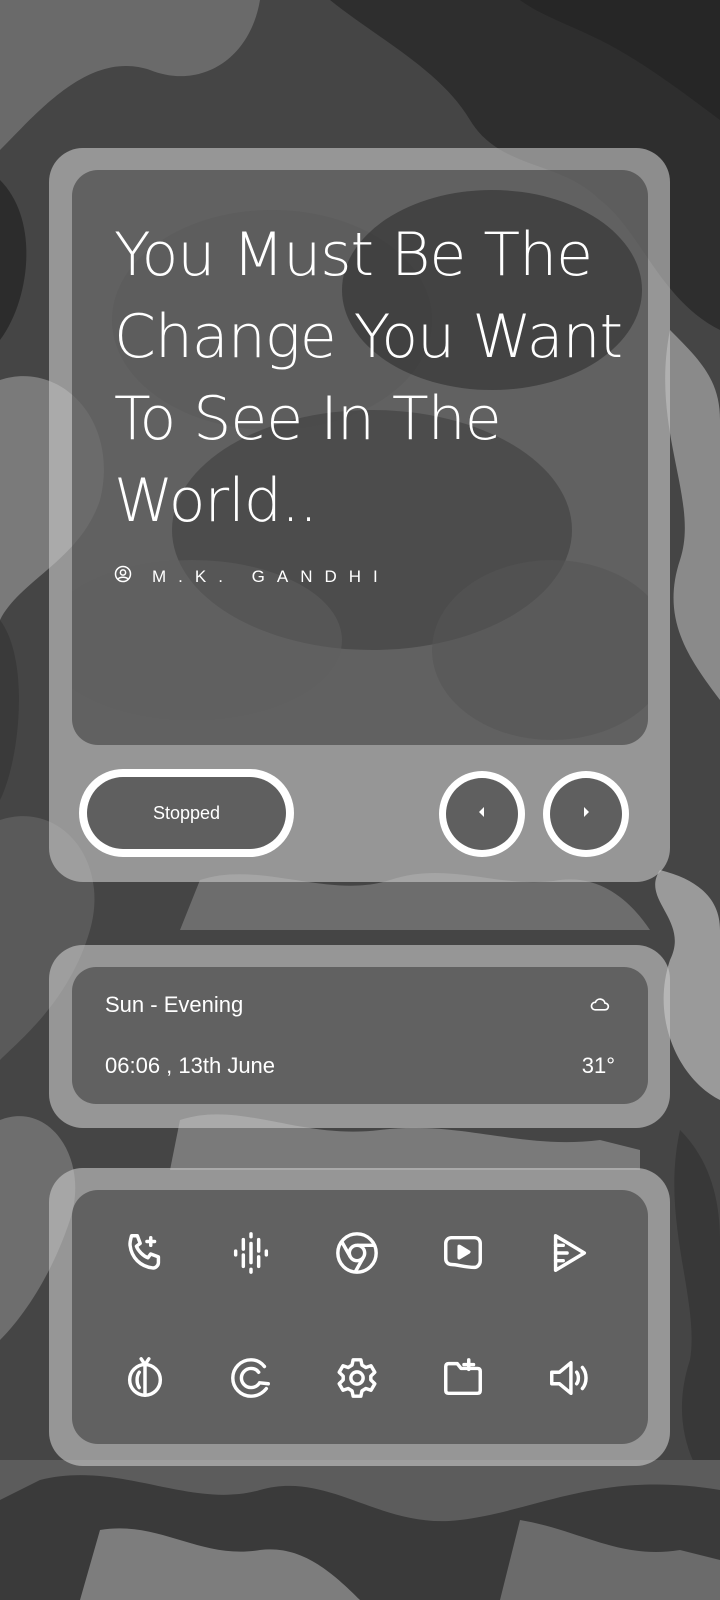 This screenshot has width=720, height=1600. What do you see at coordinates (569, 1253) in the screenshot?
I see `play-store-icon` at bounding box center [569, 1253].